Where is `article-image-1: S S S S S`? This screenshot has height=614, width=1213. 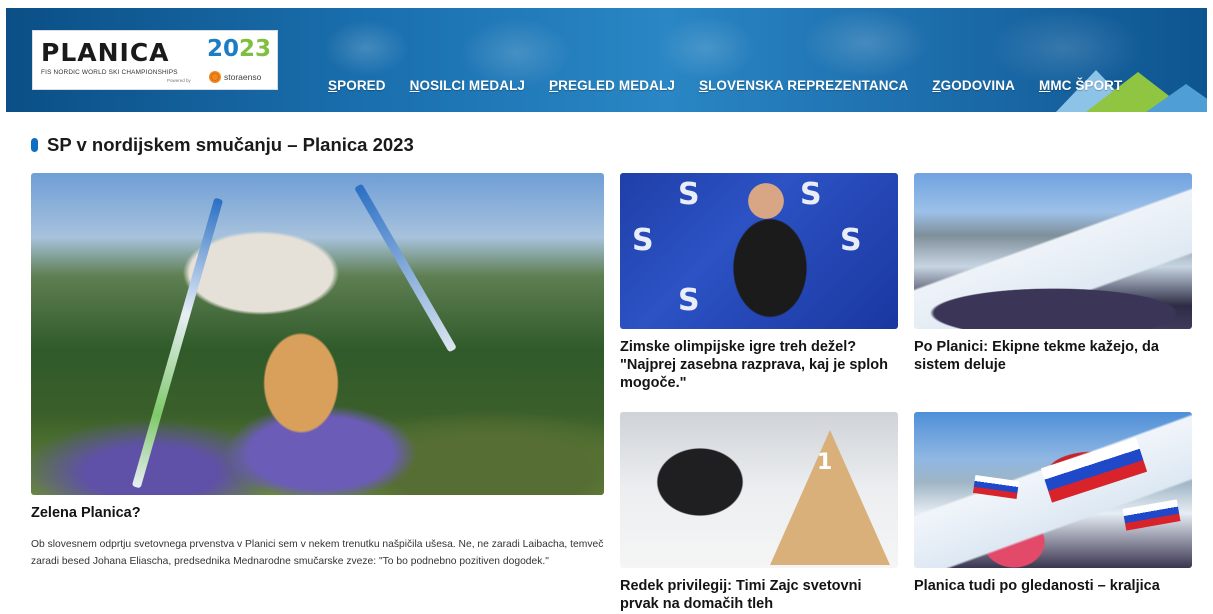 article-image-1: S S S S S is located at coordinates (759, 251).